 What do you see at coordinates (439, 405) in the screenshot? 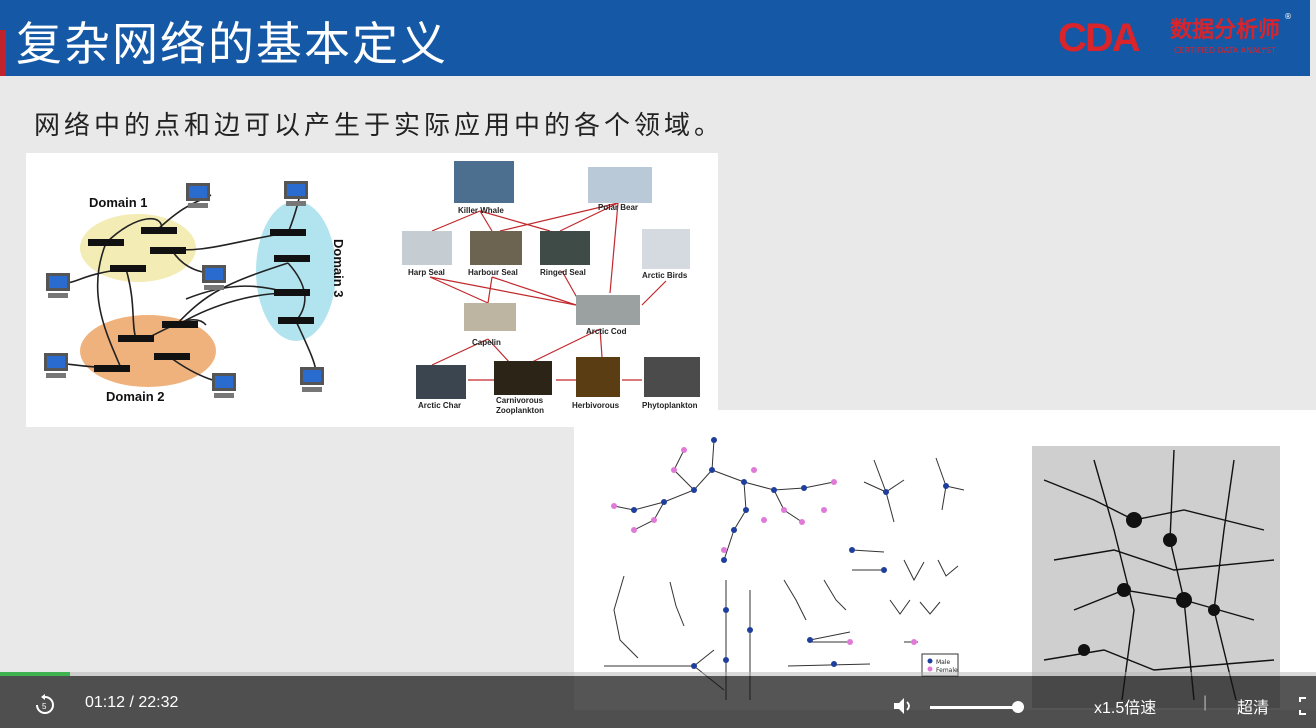
I see `arctic-char-label: Arctic Char` at bounding box center [439, 405].